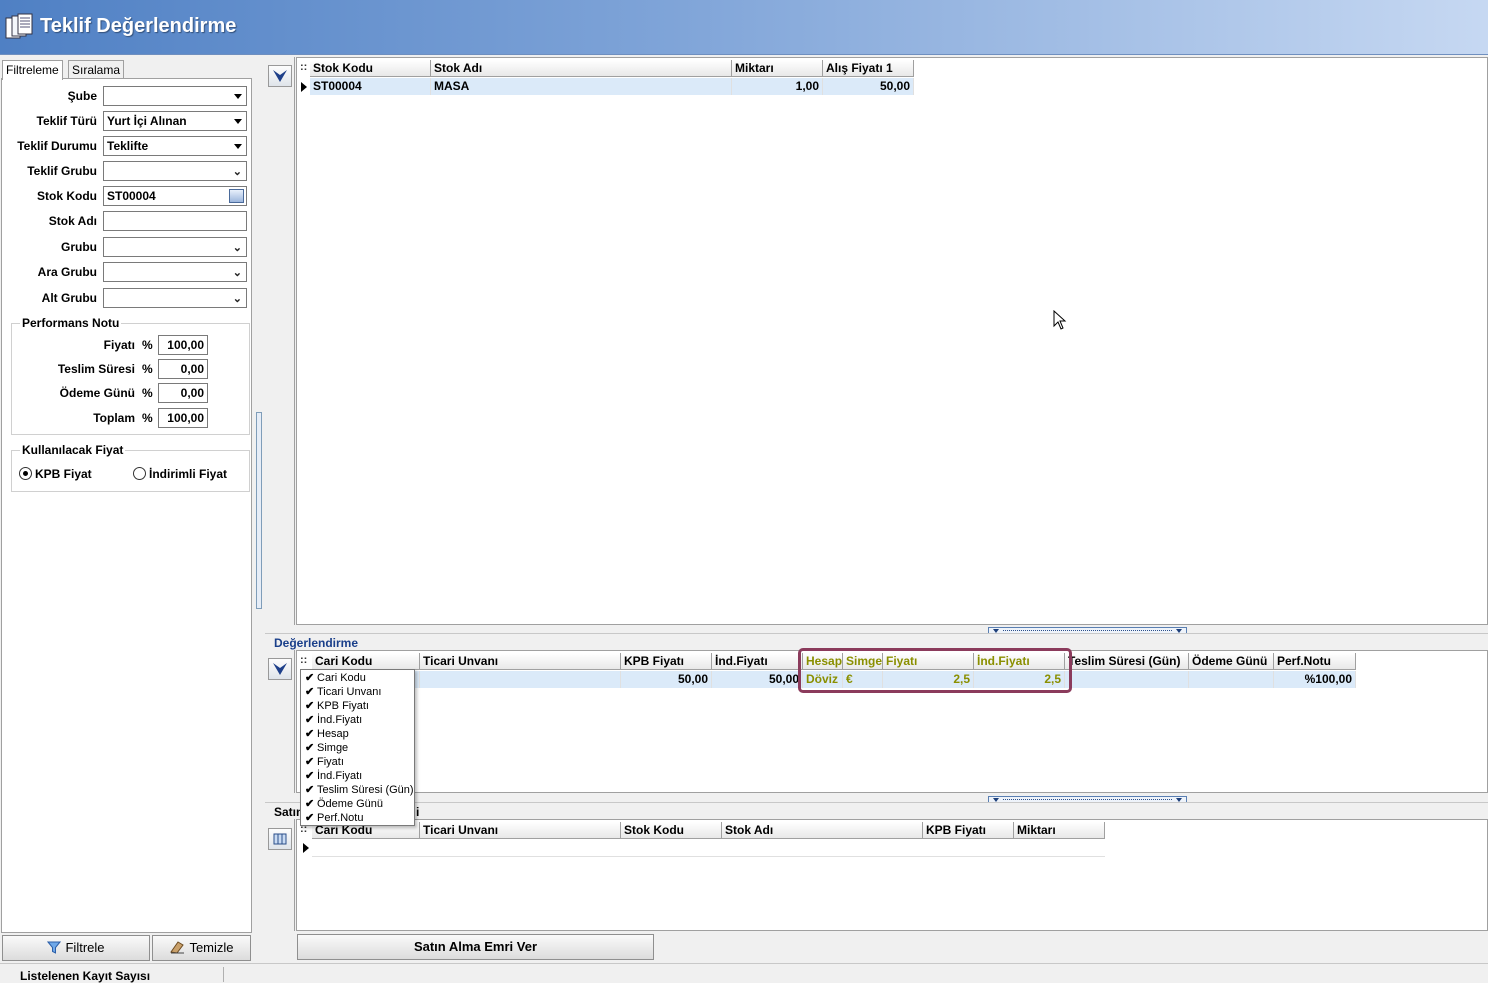 The image size is (1488, 983). Describe the element at coordinates (69, 298) in the screenshot. I see `alt-grubu-label: Alt Grubu` at that location.